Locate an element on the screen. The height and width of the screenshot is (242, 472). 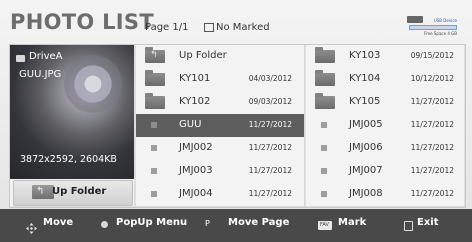
item-name: Up Folder is located at coordinates (203, 55).